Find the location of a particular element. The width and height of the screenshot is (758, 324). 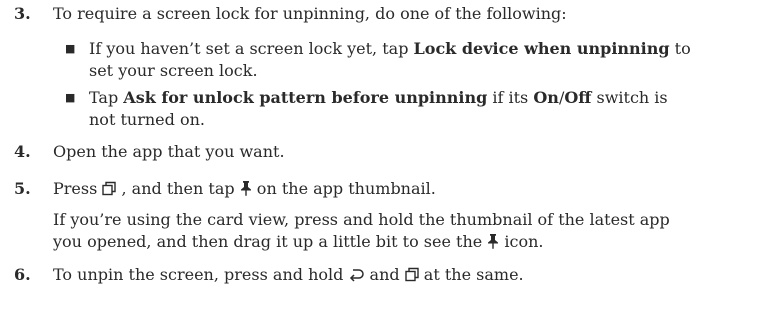

bullet-1-line-2: set your screen lock. is located at coordinates (173, 70).